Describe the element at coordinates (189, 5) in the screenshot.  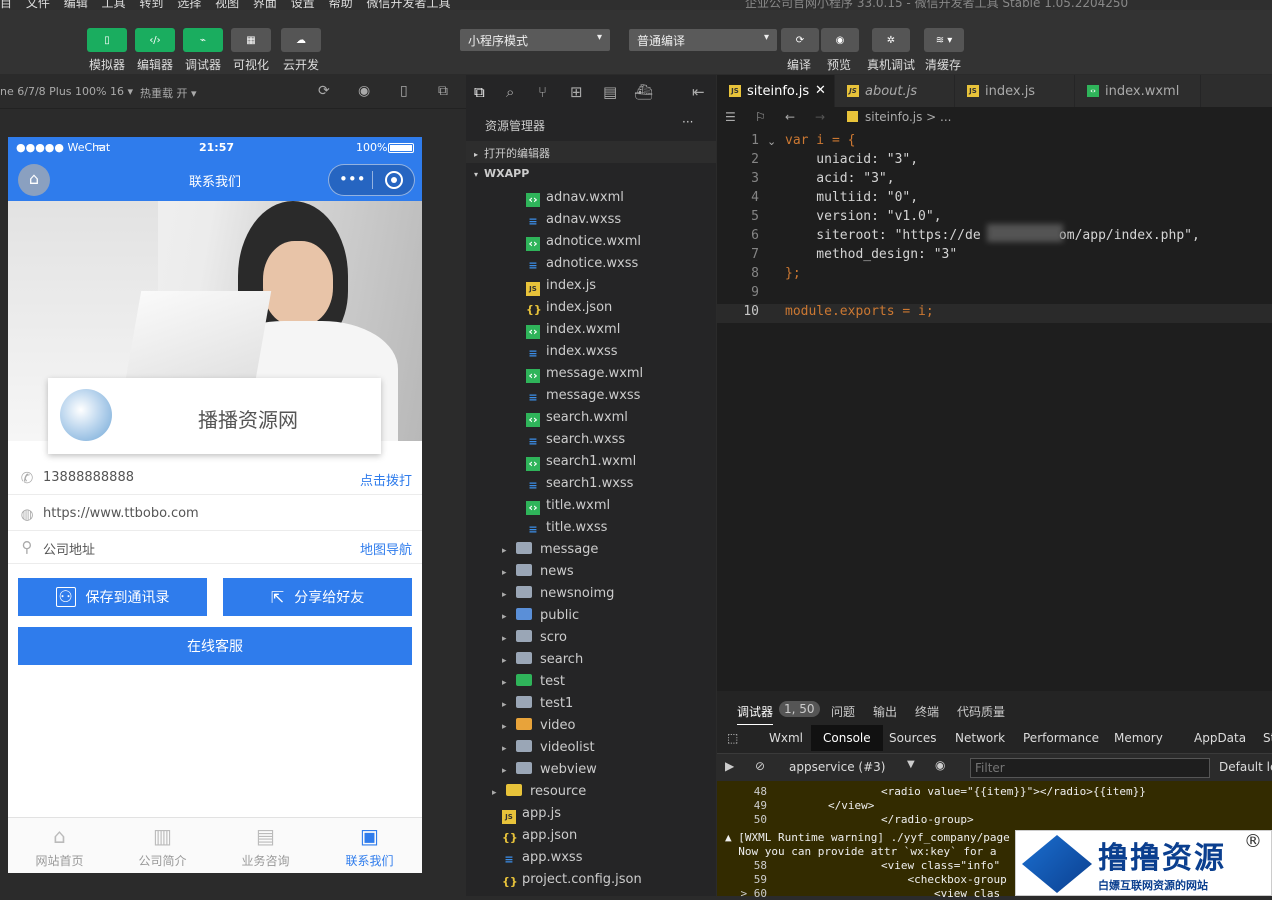
I see `menu-item: 选择` at that location.